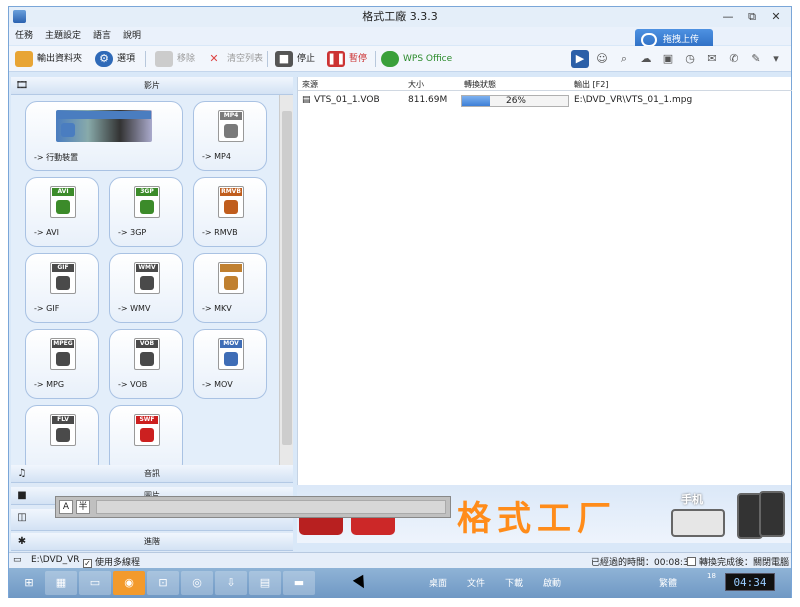 This screenshot has width=800, height=607. Describe the element at coordinates (772, 514) in the screenshot. I see `phone-image` at that location.